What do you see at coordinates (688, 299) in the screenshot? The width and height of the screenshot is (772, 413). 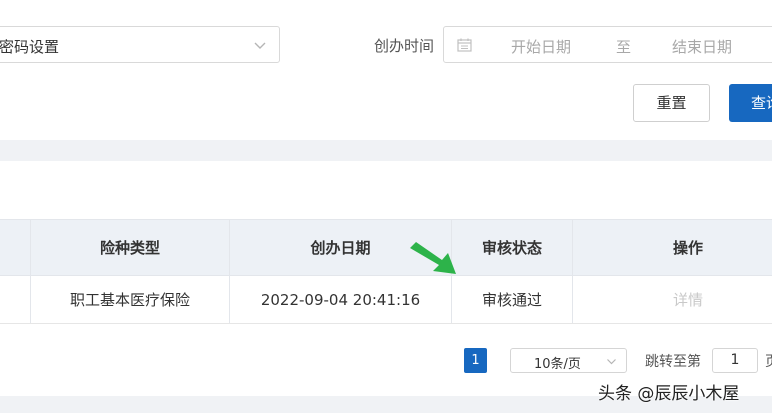 I see `detail-link: 详情` at bounding box center [688, 299].